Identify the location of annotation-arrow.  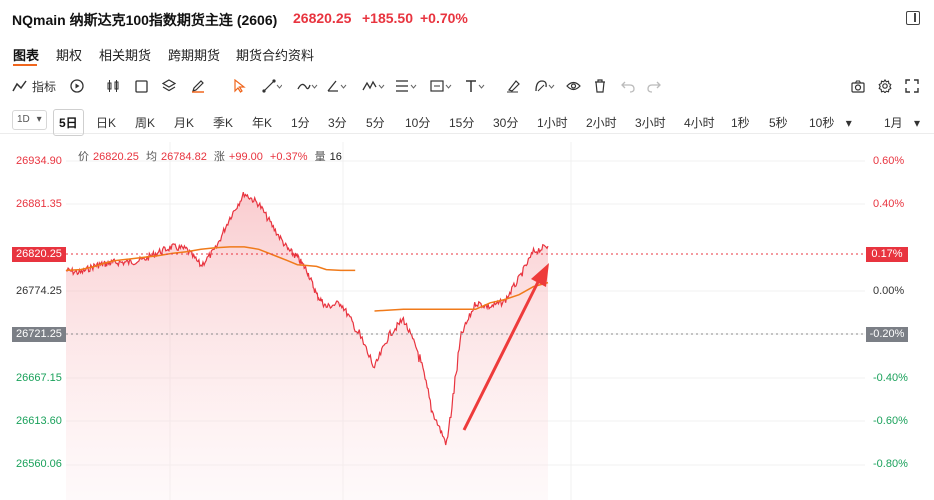
(505, 347).